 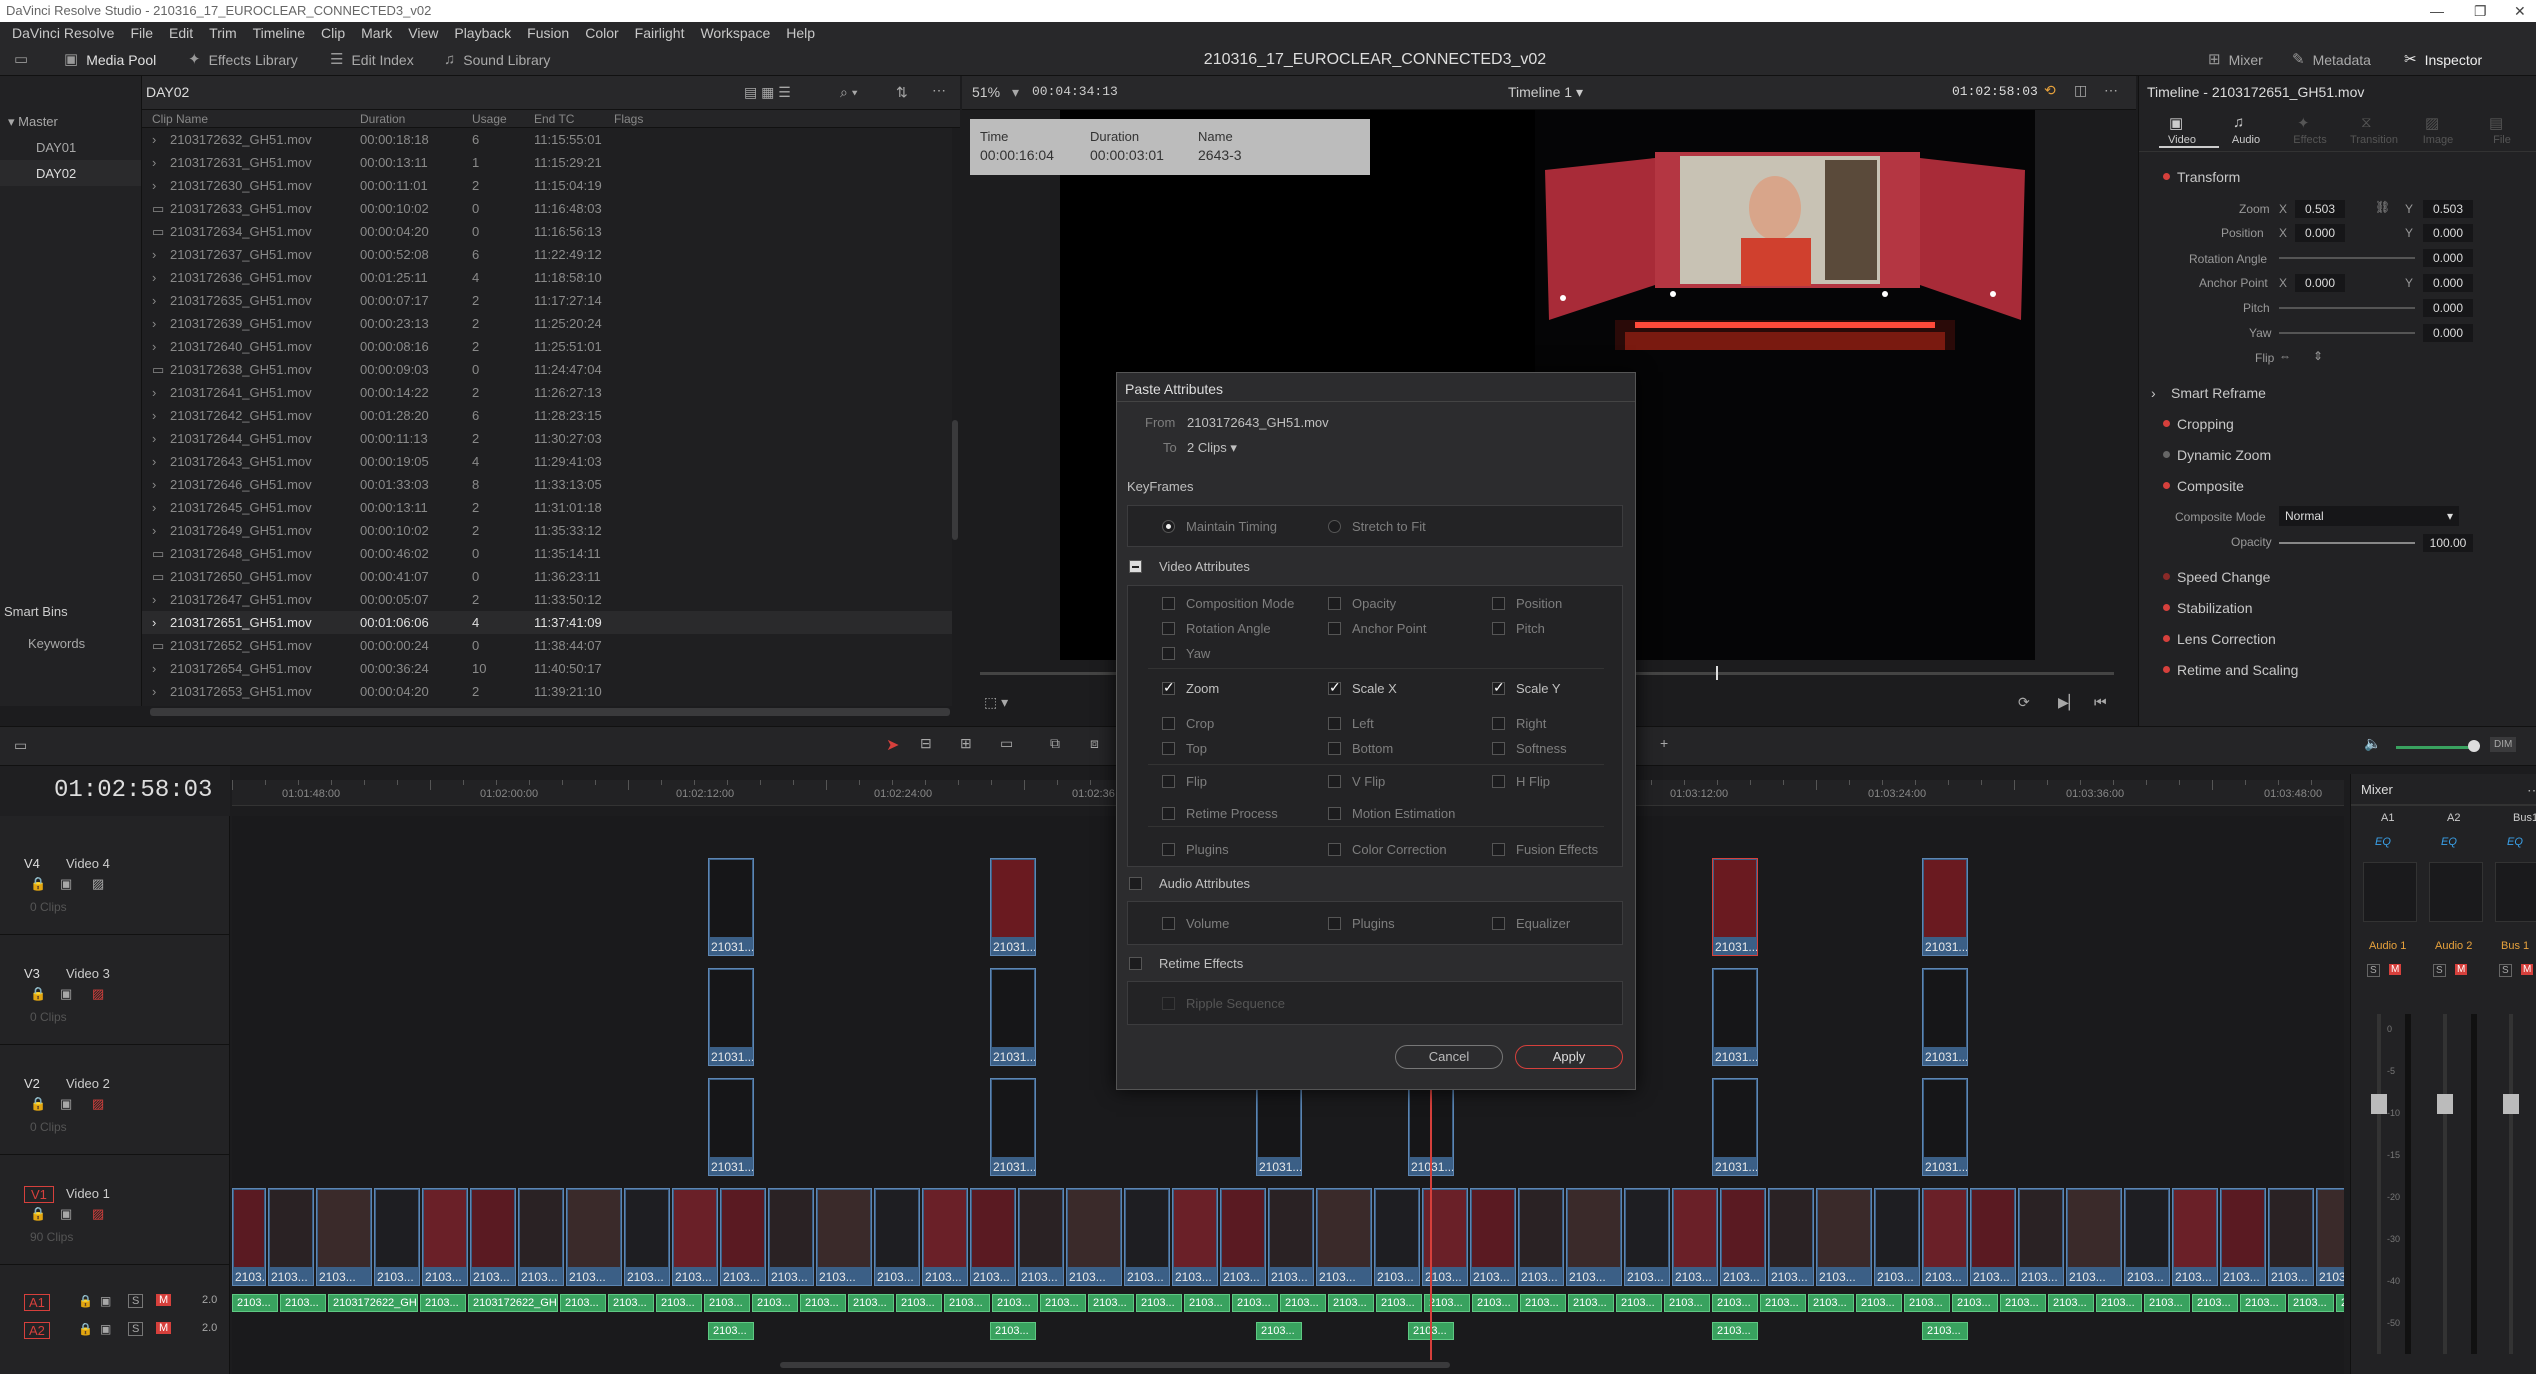 What do you see at coordinates (1168, 723) in the screenshot?
I see `checkbox-crop` at bounding box center [1168, 723].